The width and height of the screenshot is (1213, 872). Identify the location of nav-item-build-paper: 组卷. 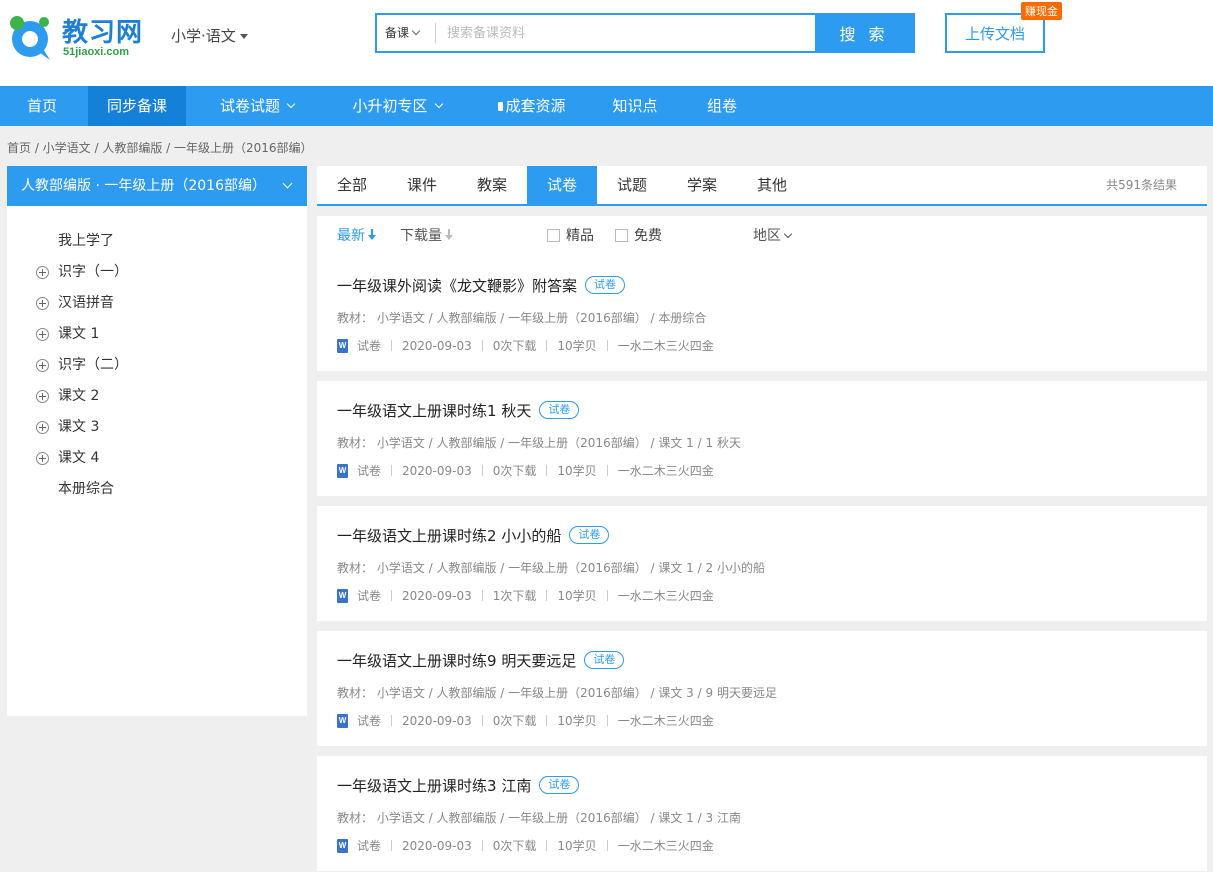
(722, 106).